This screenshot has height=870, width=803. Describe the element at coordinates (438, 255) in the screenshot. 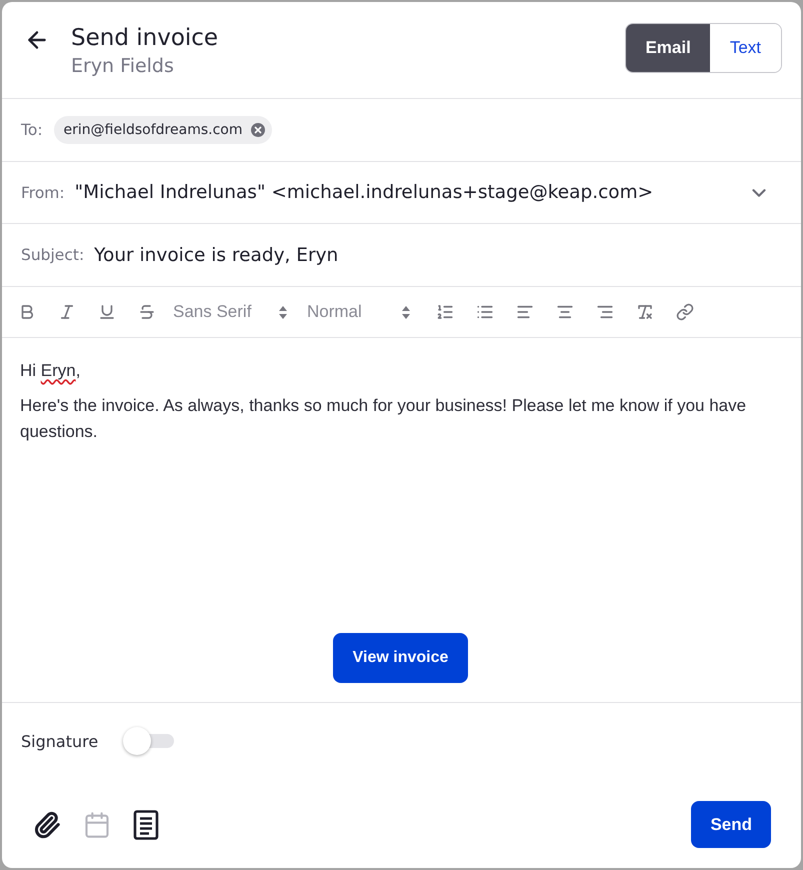

I see `subject-value: Your invoice is ready, Eryn` at that location.